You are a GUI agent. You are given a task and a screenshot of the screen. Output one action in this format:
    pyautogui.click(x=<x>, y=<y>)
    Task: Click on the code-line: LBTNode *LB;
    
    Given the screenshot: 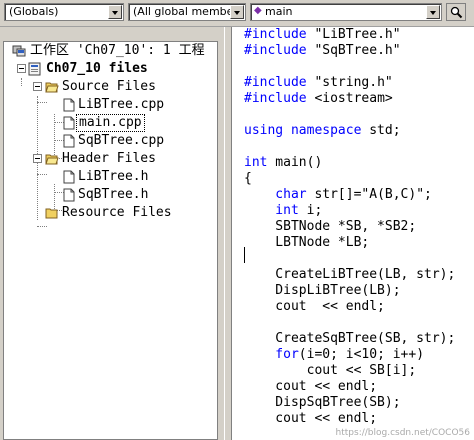 What is the action you would take?
    pyautogui.click(x=306, y=243)
    